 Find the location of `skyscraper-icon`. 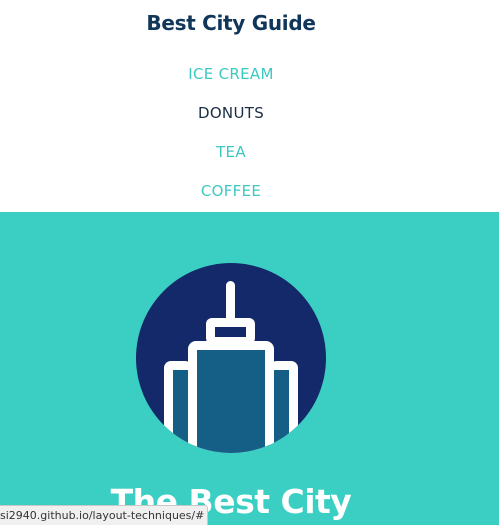

skyscraper-icon is located at coordinates (231, 358).